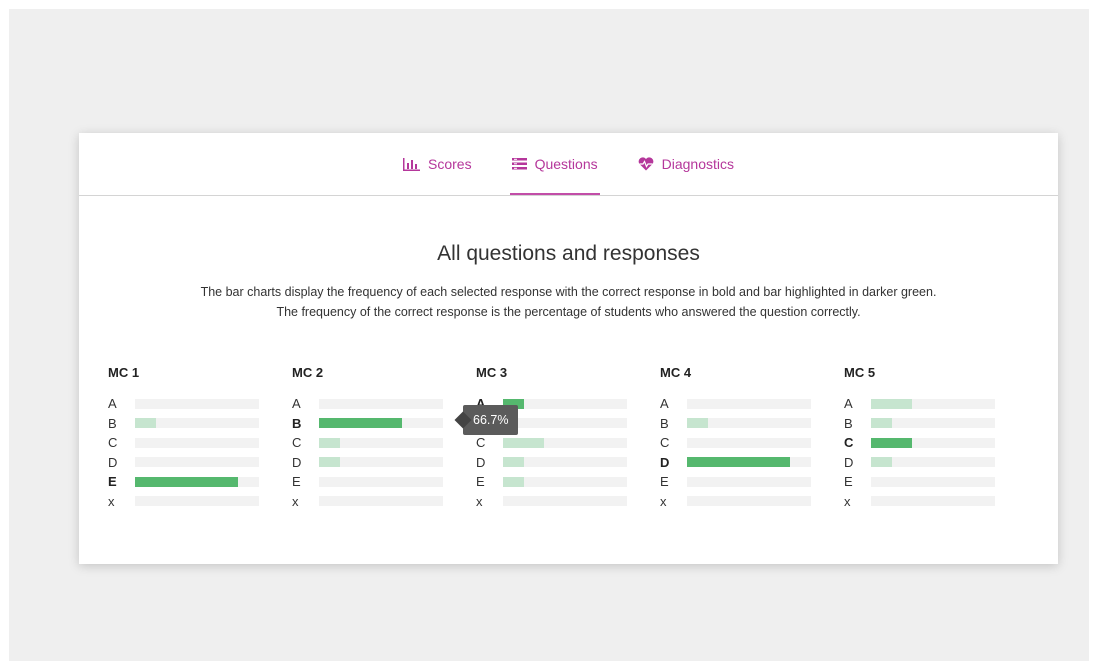 This screenshot has height=661, width=1098. Describe the element at coordinates (568, 253) in the screenshot. I see `page-title: All questions and responses` at that location.